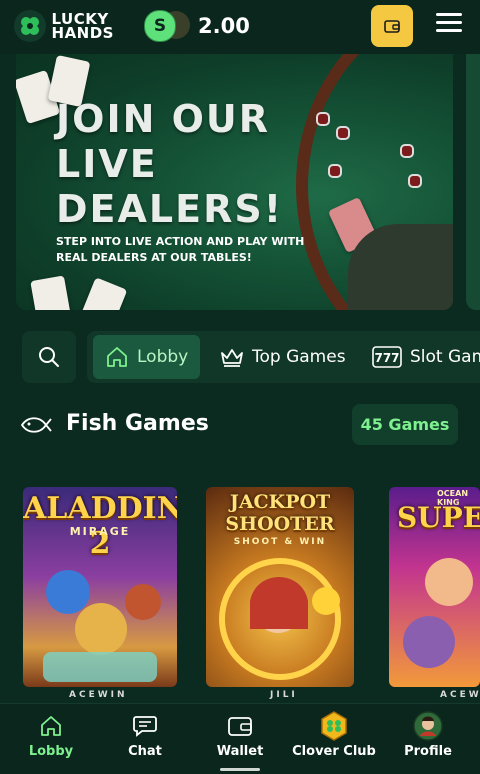  I want to click on nav-item-clover-club: Clover Club, so click(334, 739).